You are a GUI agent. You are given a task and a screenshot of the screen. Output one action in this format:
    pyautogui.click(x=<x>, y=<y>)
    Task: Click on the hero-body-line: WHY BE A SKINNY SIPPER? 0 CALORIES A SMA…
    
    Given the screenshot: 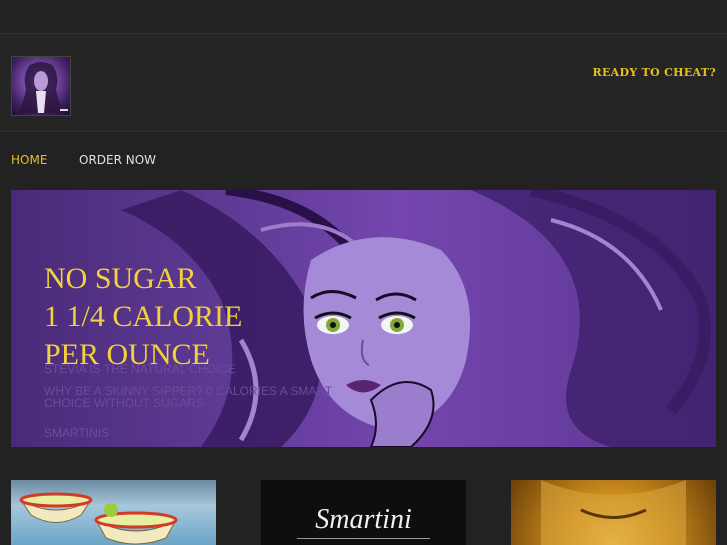 What is the action you would take?
    pyautogui.click(x=188, y=397)
    